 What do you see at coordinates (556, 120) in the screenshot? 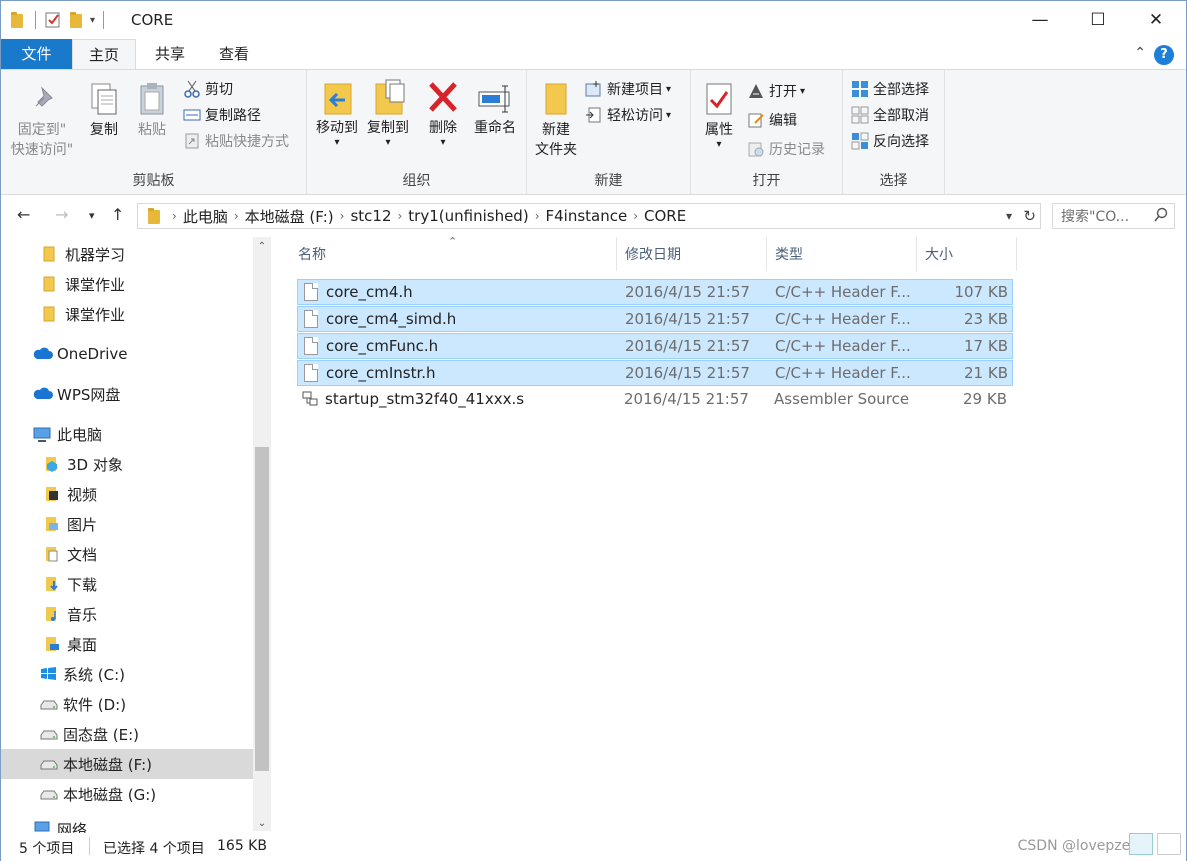
I see `new-folder-button: 新建 文件夹` at bounding box center [556, 120].